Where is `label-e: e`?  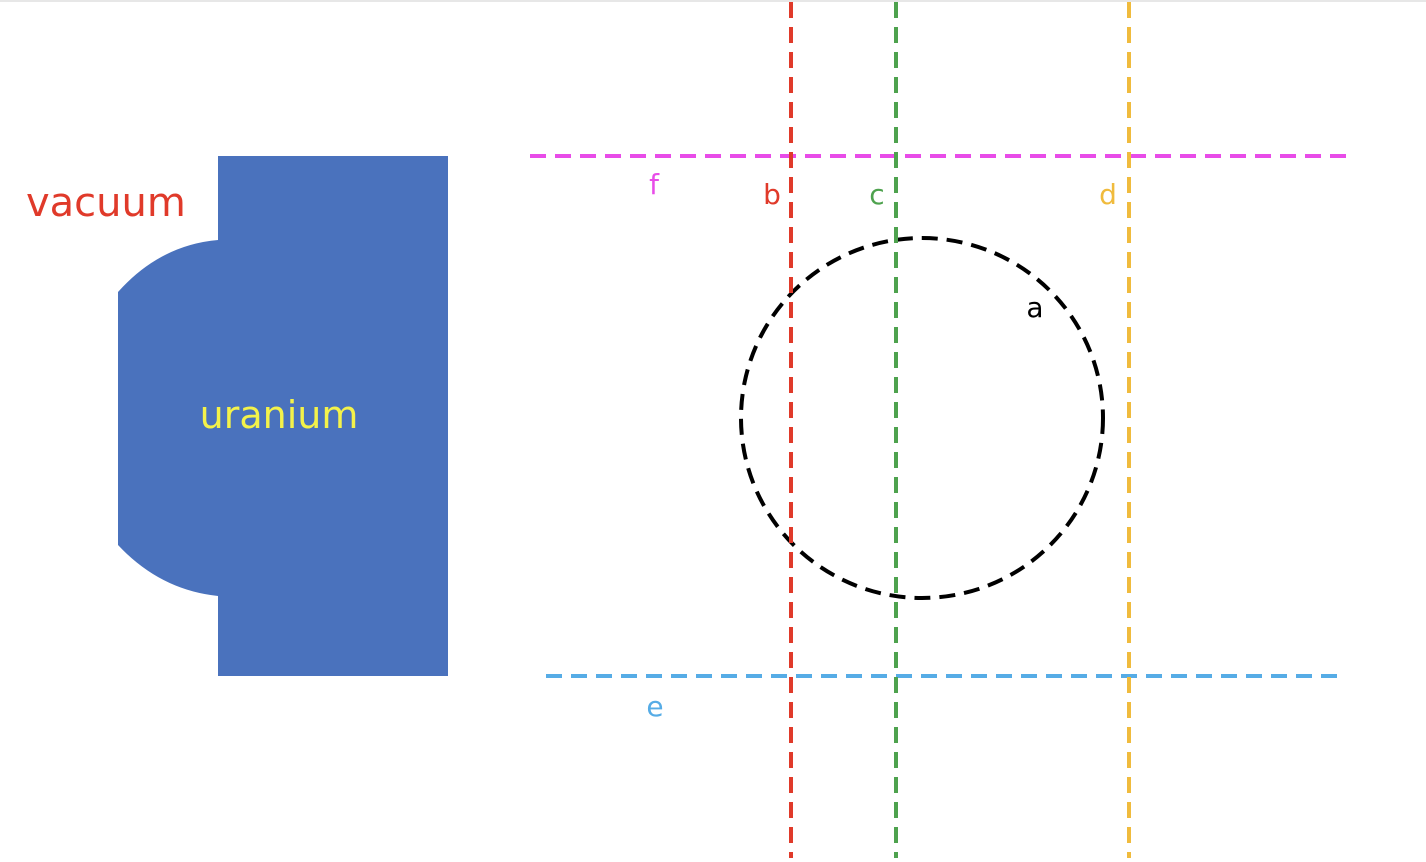 label-e: e is located at coordinates (654, 706).